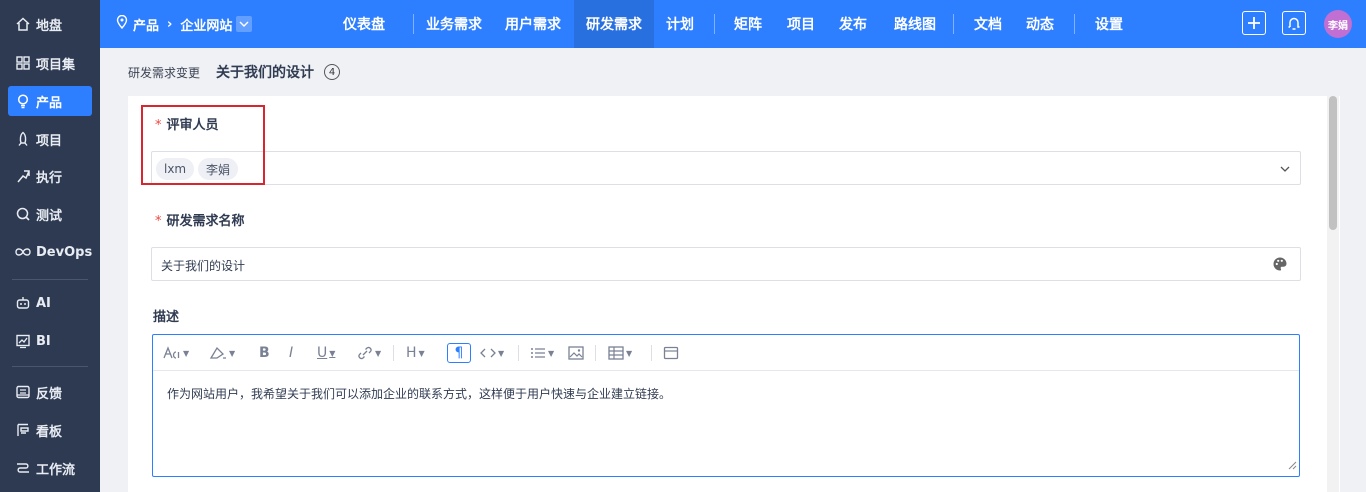  I want to click on robot-icon, so click(23, 303).